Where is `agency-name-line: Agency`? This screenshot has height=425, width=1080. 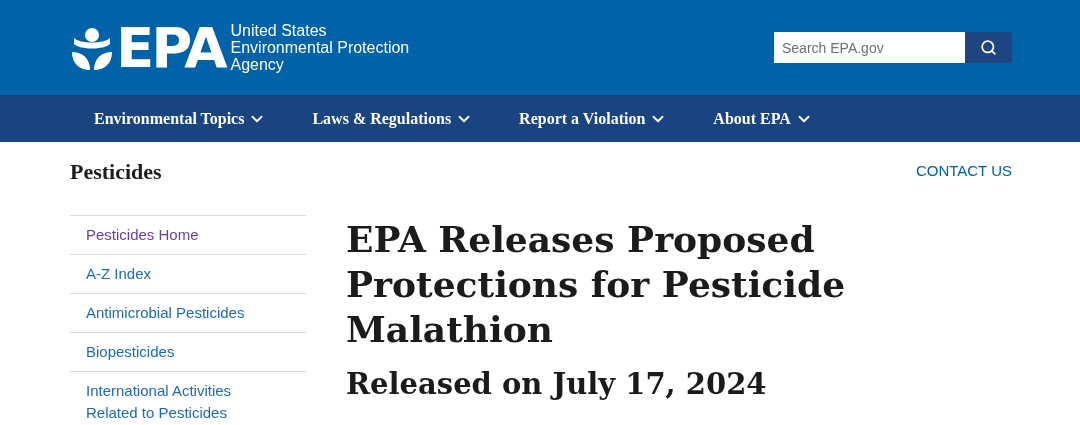
agency-name-line: Agency is located at coordinates (257, 64).